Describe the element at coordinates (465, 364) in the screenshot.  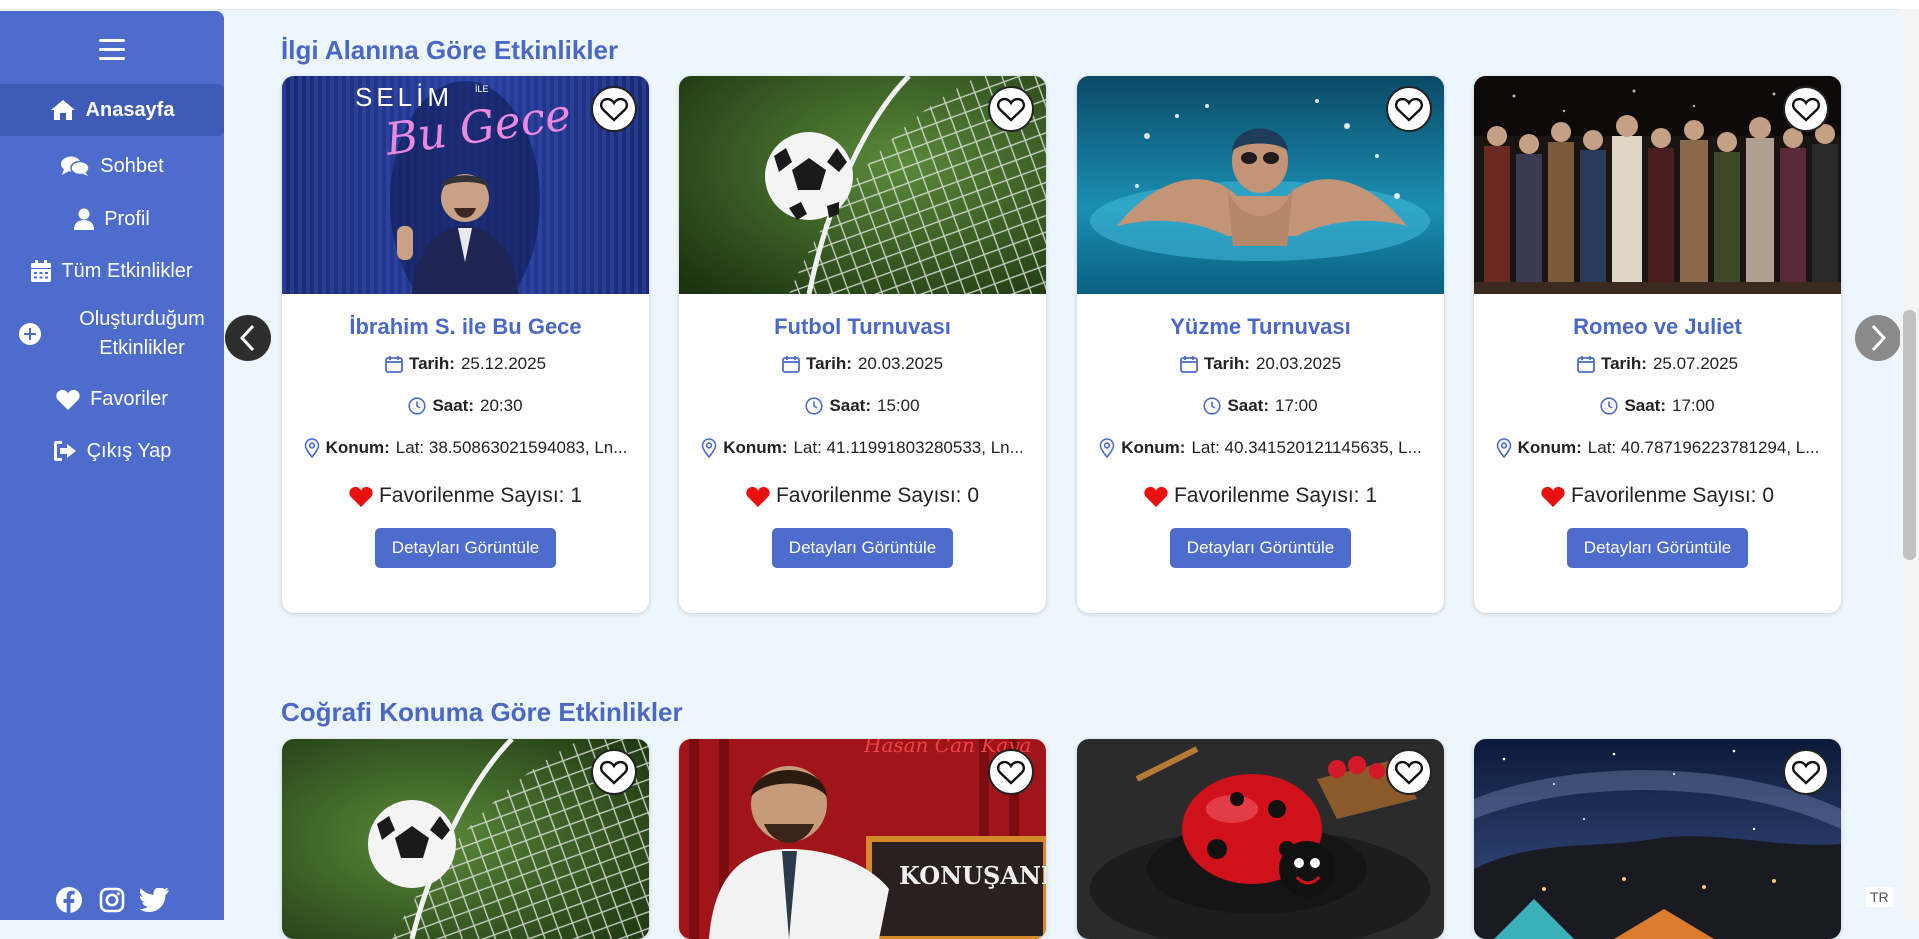
I see `event-date: Tarih: 25.12.2025` at that location.